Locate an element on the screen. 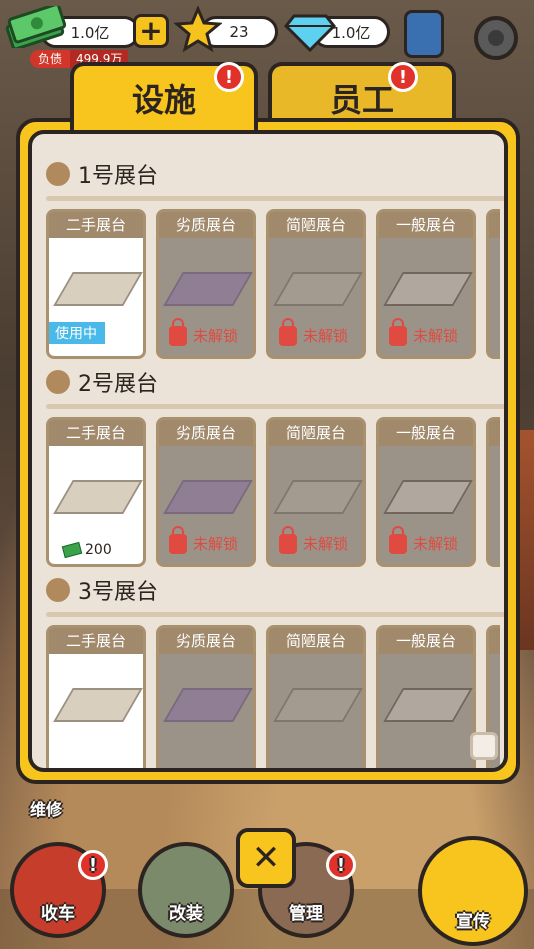 The height and width of the screenshot is (949, 534). star-value: 23 is located at coordinates (239, 32).